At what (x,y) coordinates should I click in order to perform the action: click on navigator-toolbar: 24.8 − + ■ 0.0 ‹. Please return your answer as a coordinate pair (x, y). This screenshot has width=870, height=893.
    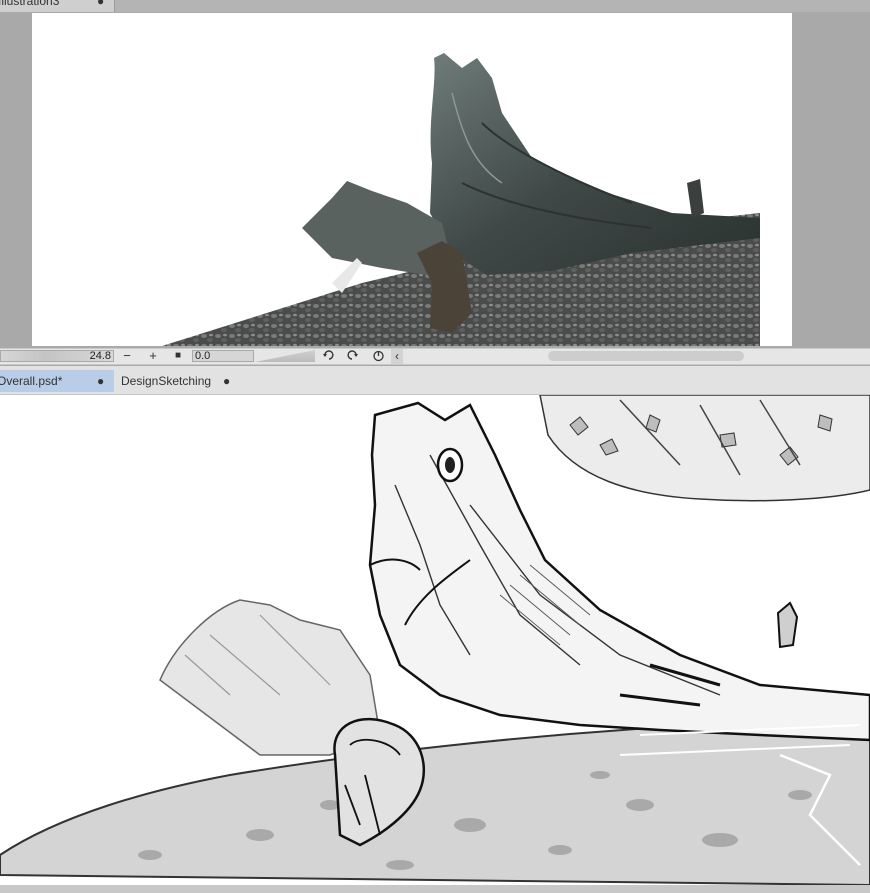
    Looking at the image, I should click on (435, 356).